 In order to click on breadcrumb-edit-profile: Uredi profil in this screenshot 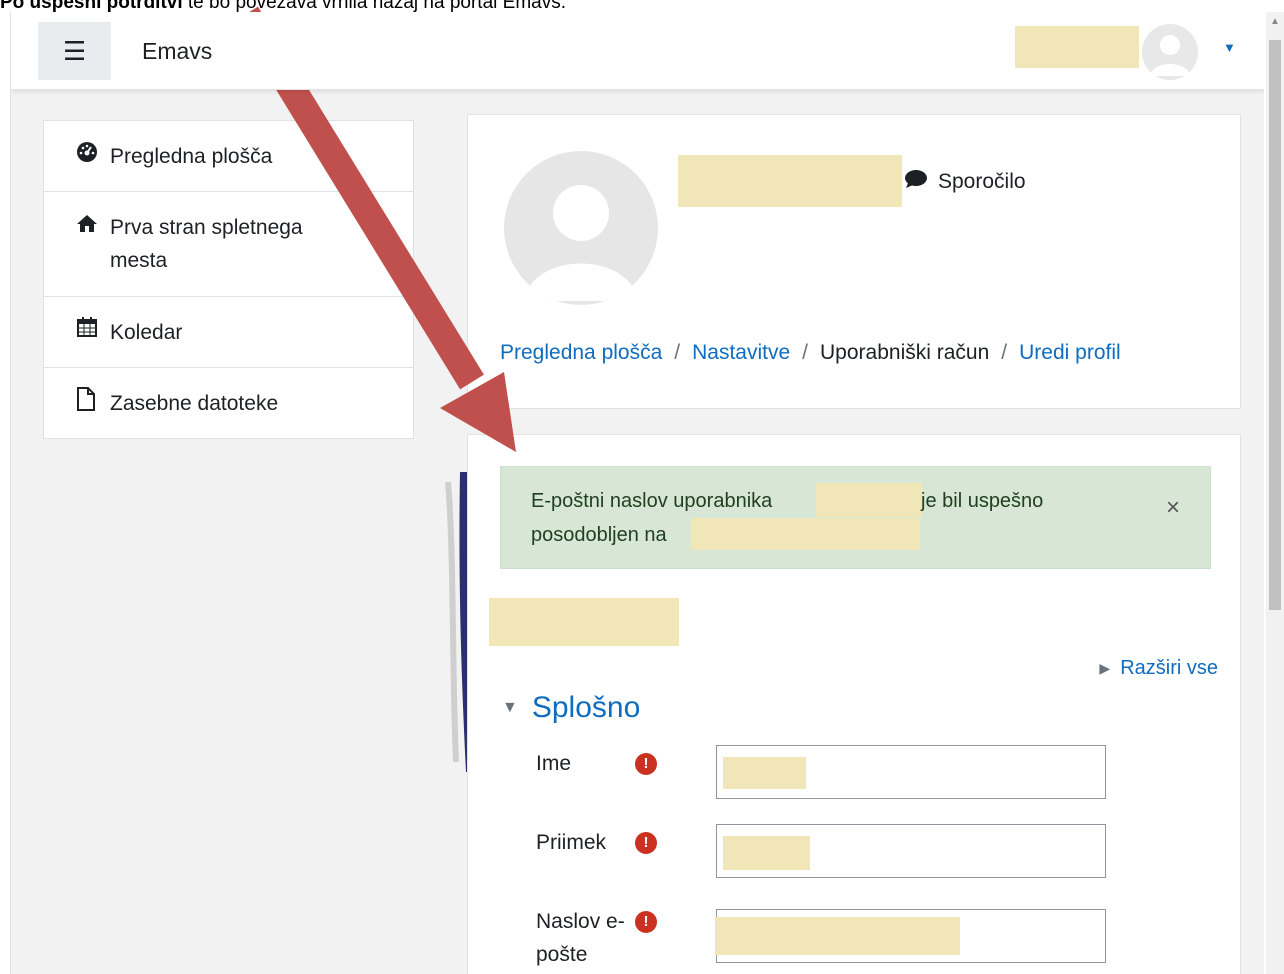, I will do `click(1070, 353)`.